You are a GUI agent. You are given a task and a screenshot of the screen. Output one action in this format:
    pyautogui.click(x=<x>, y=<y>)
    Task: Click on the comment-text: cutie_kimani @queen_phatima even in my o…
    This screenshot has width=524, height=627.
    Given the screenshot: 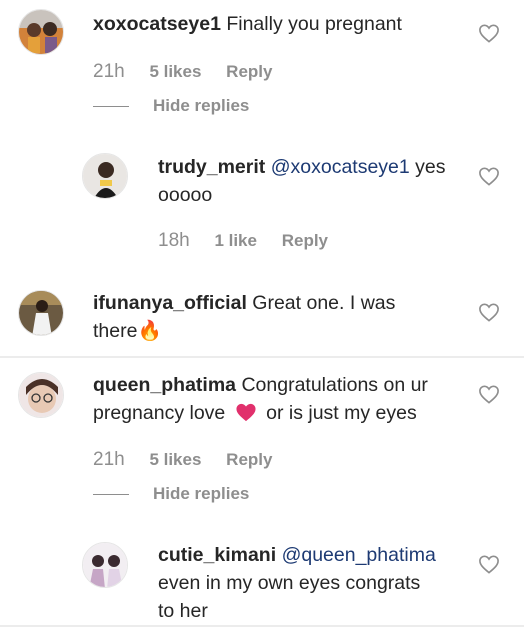 What is the action you would take?
    pyautogui.click(x=297, y=583)
    